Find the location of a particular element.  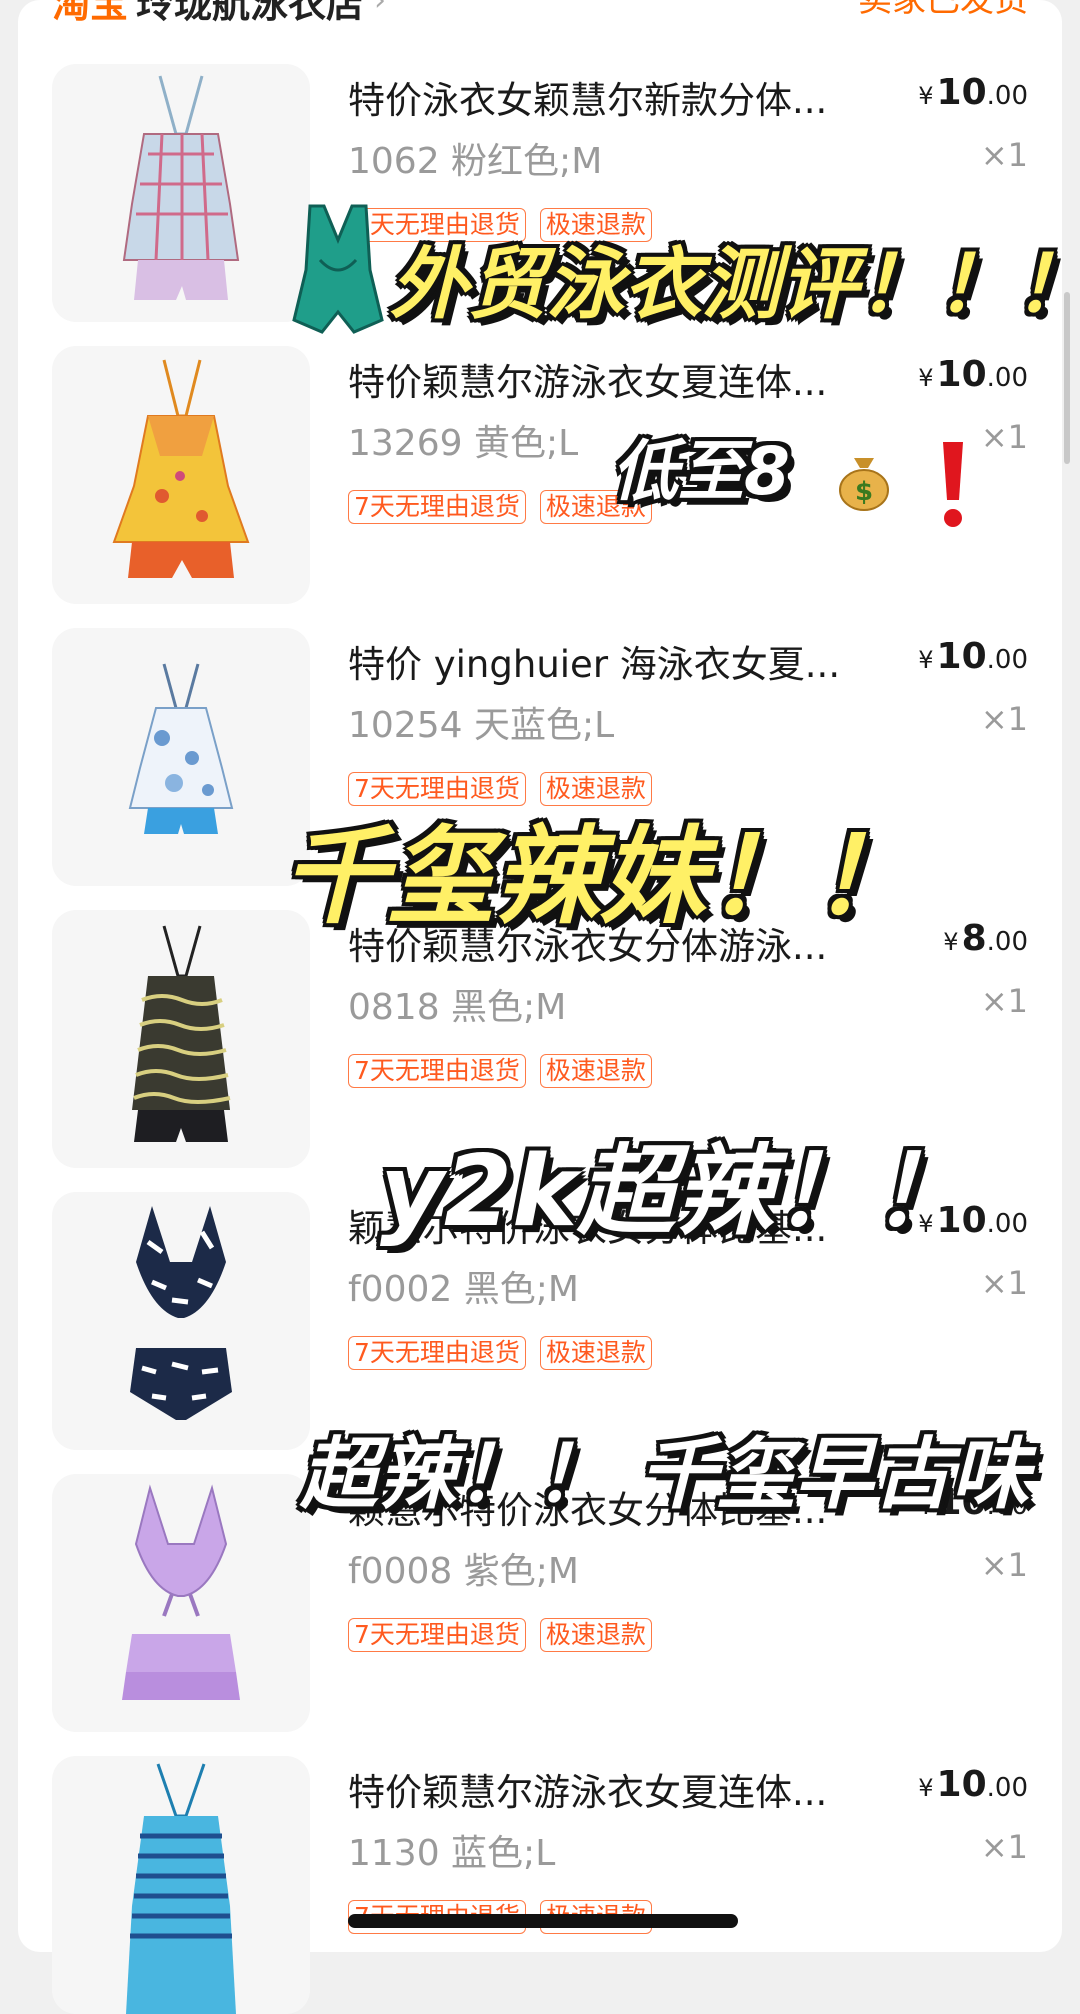

chevron-right-icon: › is located at coordinates (380, 9).